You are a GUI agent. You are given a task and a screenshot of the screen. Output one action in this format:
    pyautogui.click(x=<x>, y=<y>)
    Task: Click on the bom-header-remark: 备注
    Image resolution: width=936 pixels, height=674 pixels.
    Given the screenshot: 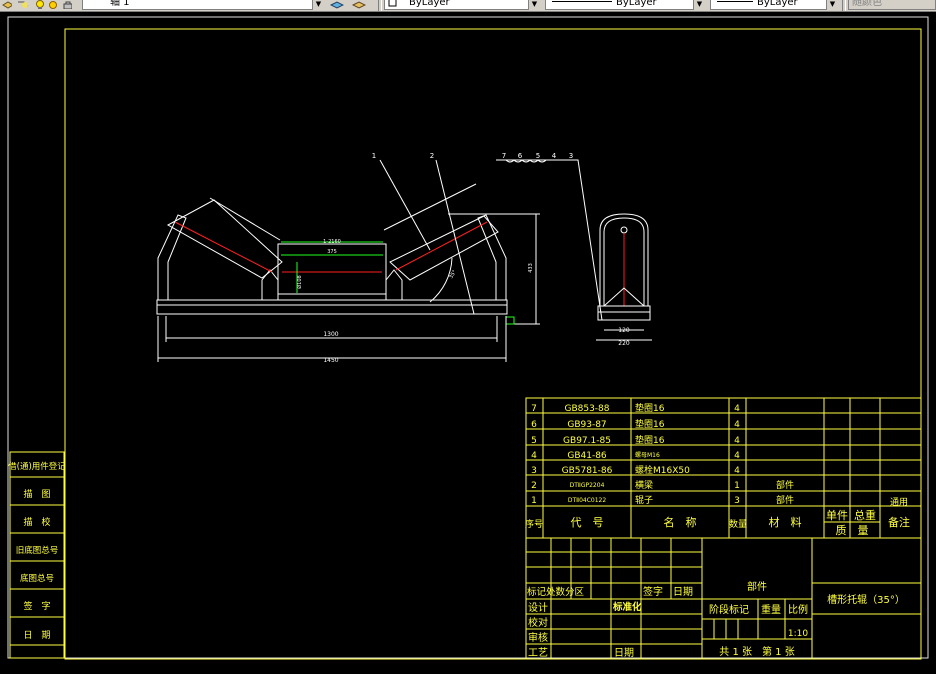 What is the action you would take?
    pyautogui.click(x=899, y=522)
    